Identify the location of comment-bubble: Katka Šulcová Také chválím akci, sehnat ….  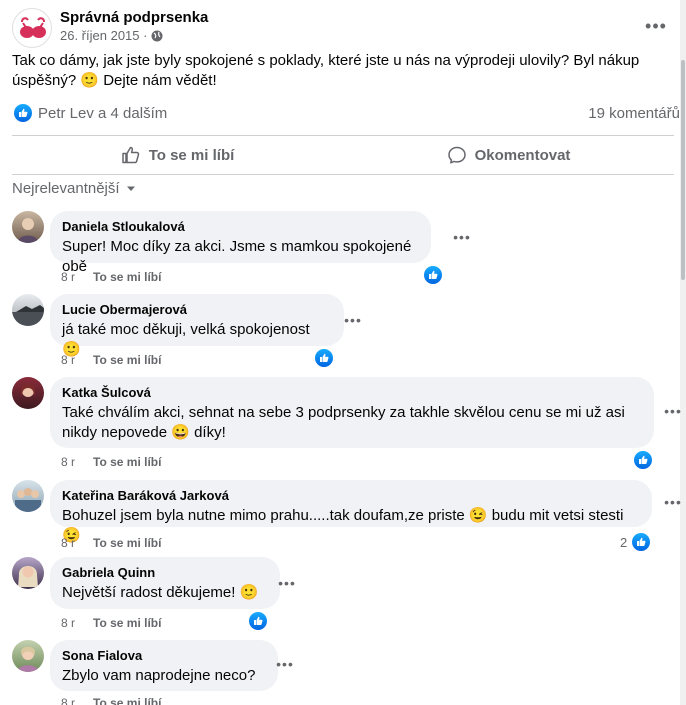
(352, 412).